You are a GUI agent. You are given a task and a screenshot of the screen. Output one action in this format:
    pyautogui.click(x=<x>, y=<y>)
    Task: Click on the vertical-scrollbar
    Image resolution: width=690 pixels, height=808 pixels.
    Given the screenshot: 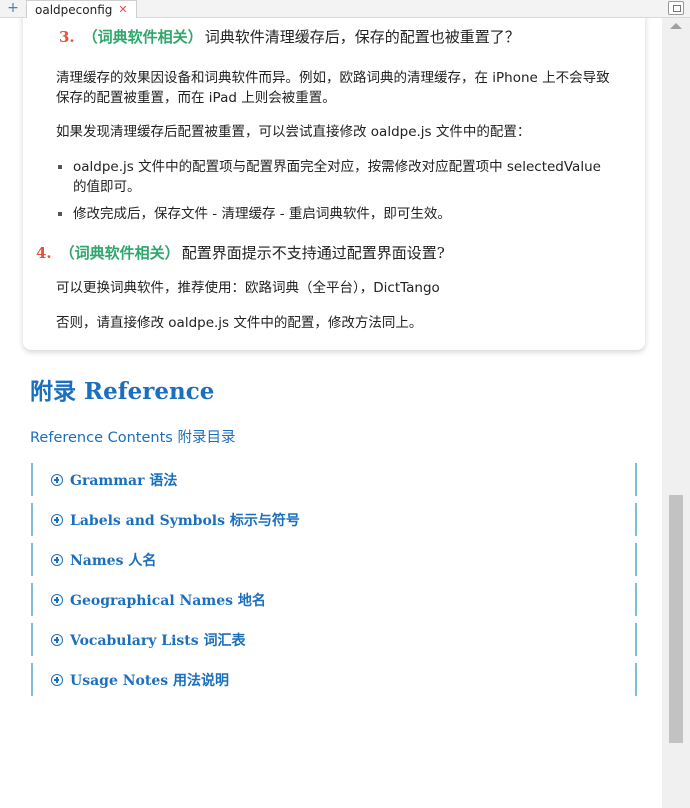 What is the action you would take?
    pyautogui.click(x=676, y=413)
    